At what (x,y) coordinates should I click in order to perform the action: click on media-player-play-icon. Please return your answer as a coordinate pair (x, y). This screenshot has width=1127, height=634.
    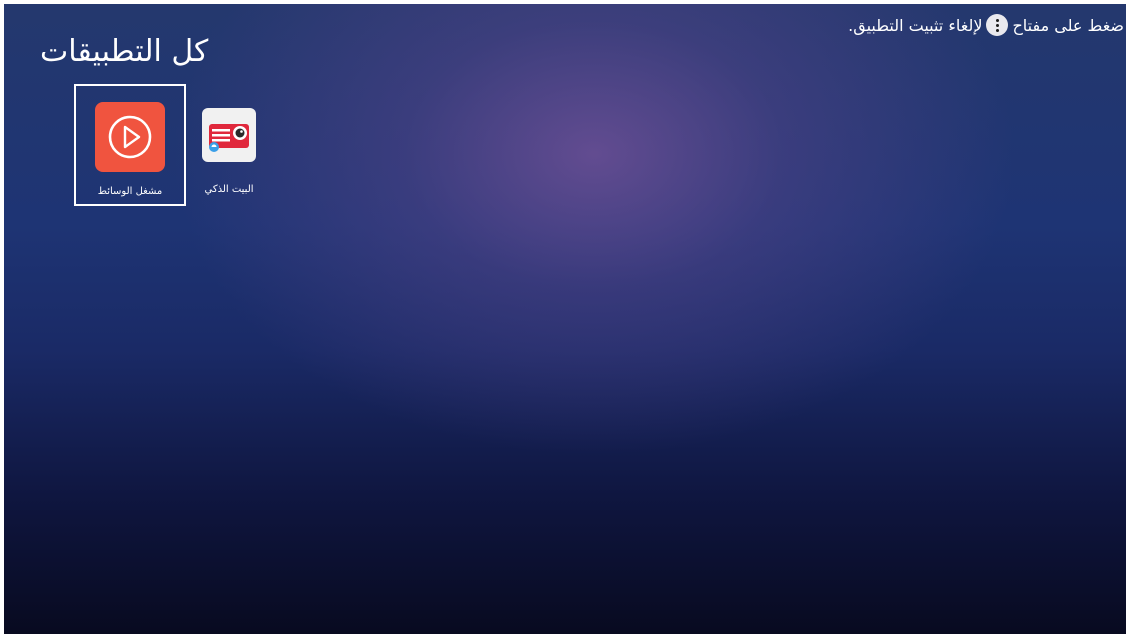
    Looking at the image, I should click on (130, 137).